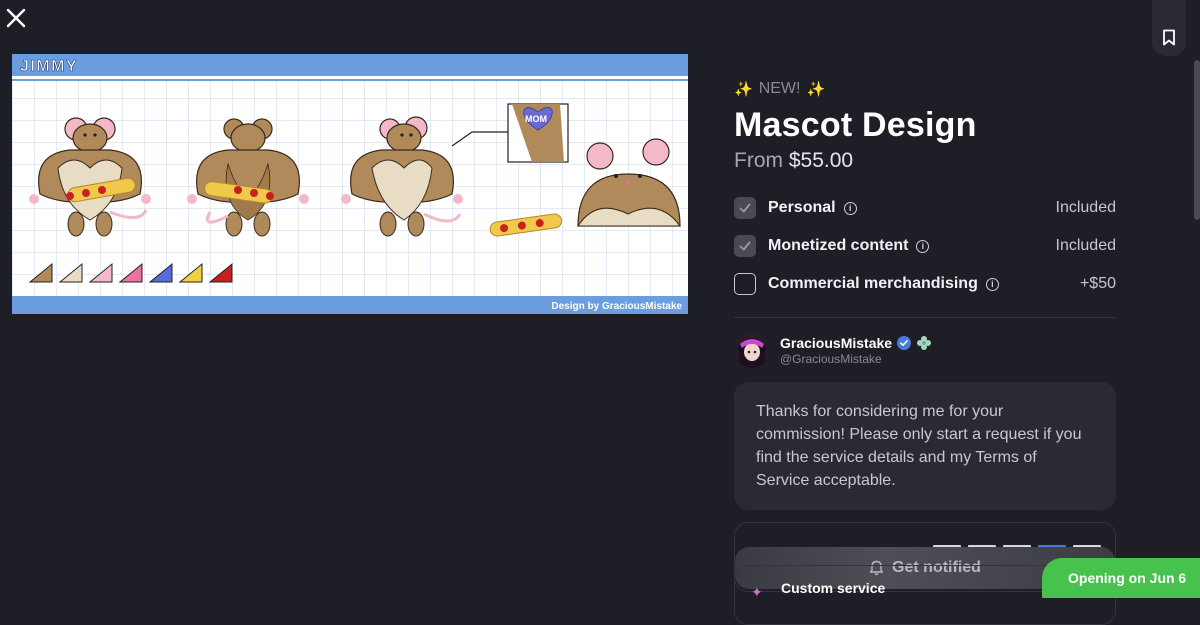 The height and width of the screenshot is (625, 1200). I want to click on bookmark-icon, so click(1169, 37).